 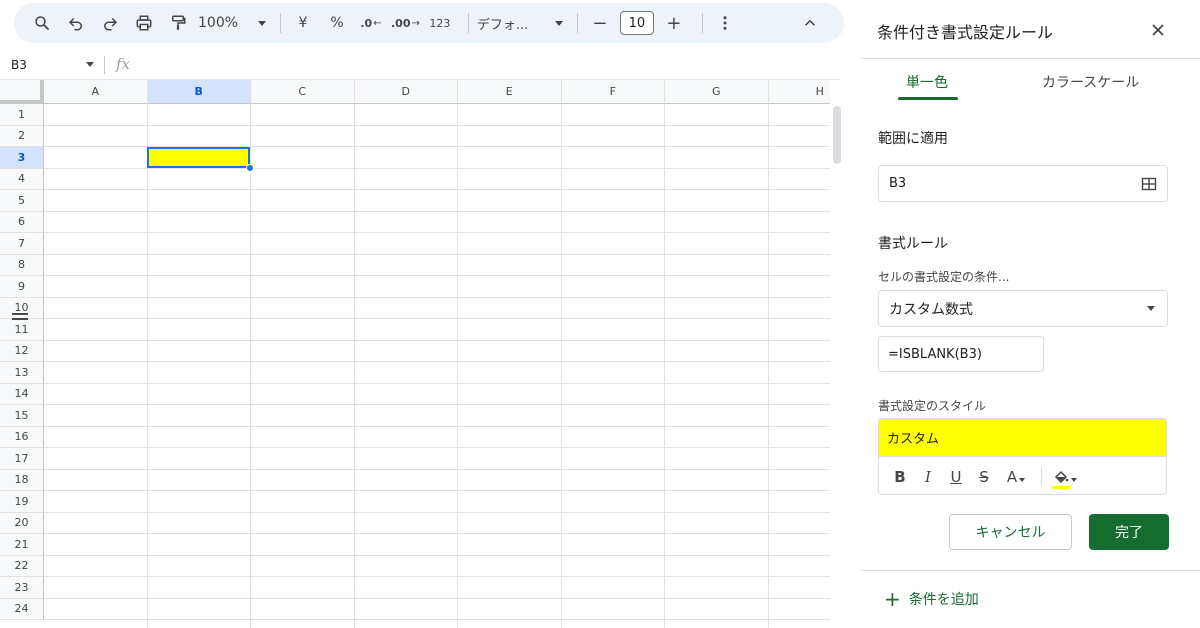 What do you see at coordinates (1149, 184) in the screenshot?
I see `select-range-icon` at bounding box center [1149, 184].